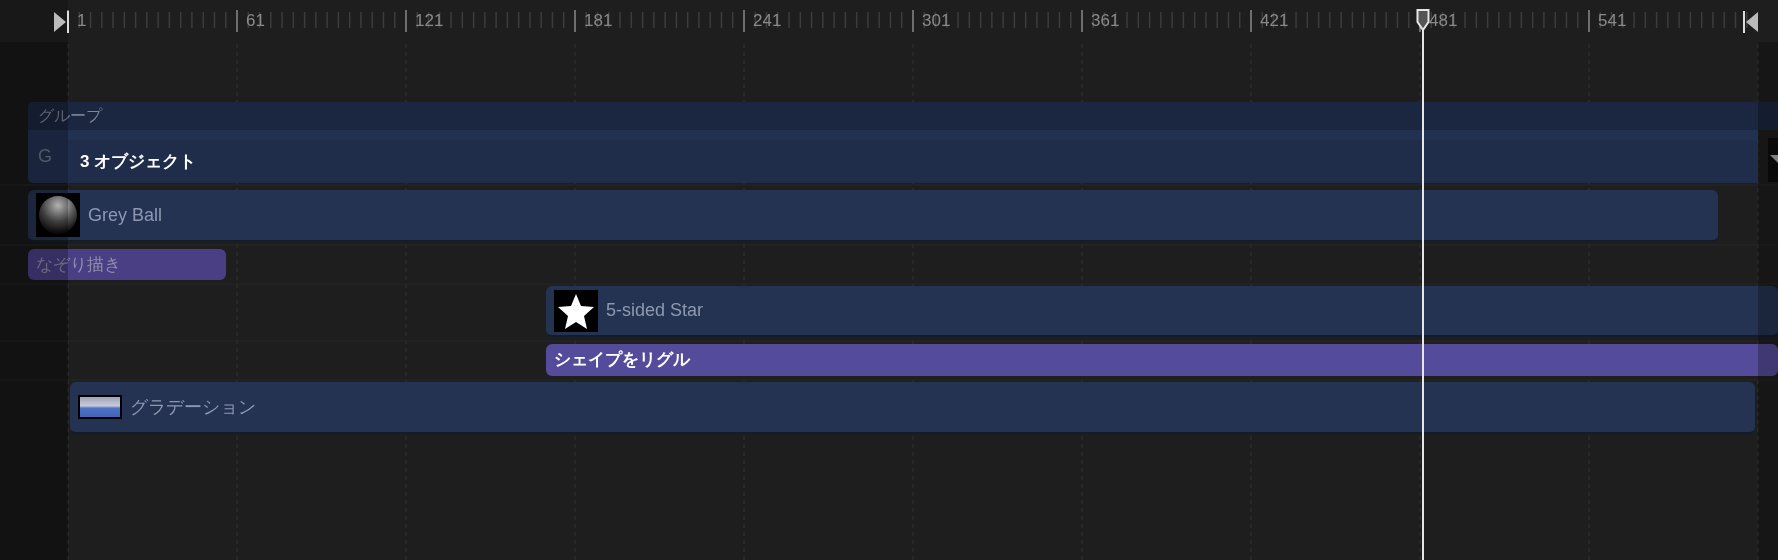 This screenshot has width=1778, height=560. I want to click on behavior-bar: なぞり描き, so click(127, 264).